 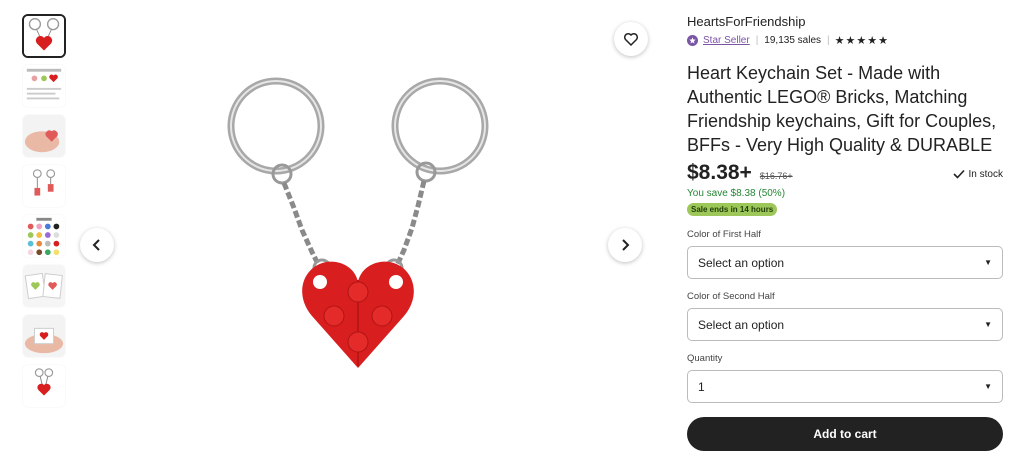 What do you see at coordinates (776, 176) in the screenshot?
I see `original-price: $16.76+` at bounding box center [776, 176].